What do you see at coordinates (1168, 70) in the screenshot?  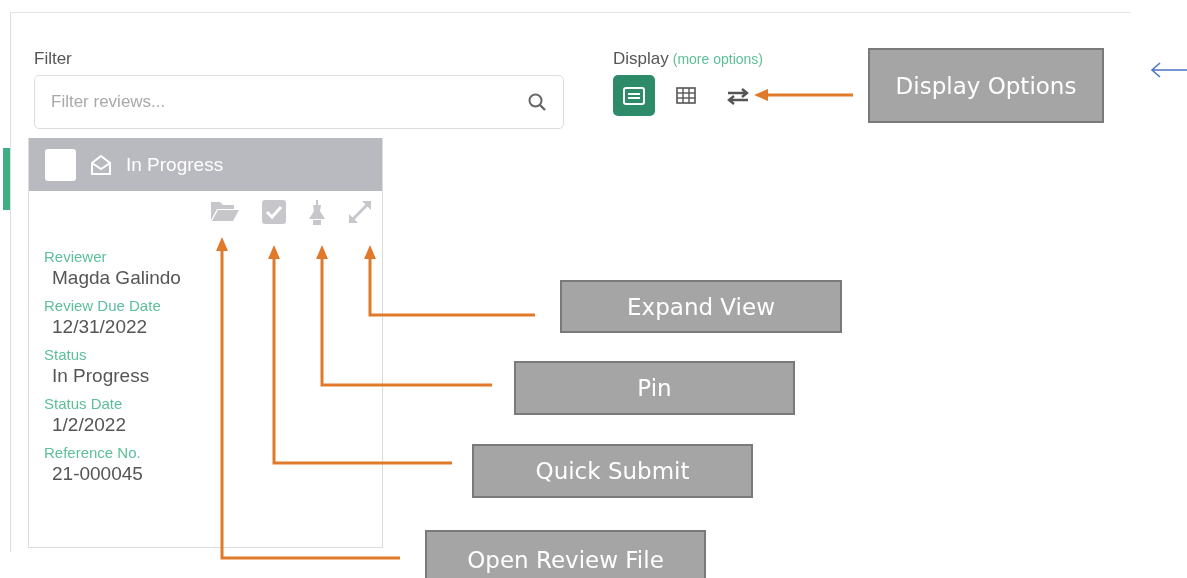 I see `arrow` at bounding box center [1168, 70].